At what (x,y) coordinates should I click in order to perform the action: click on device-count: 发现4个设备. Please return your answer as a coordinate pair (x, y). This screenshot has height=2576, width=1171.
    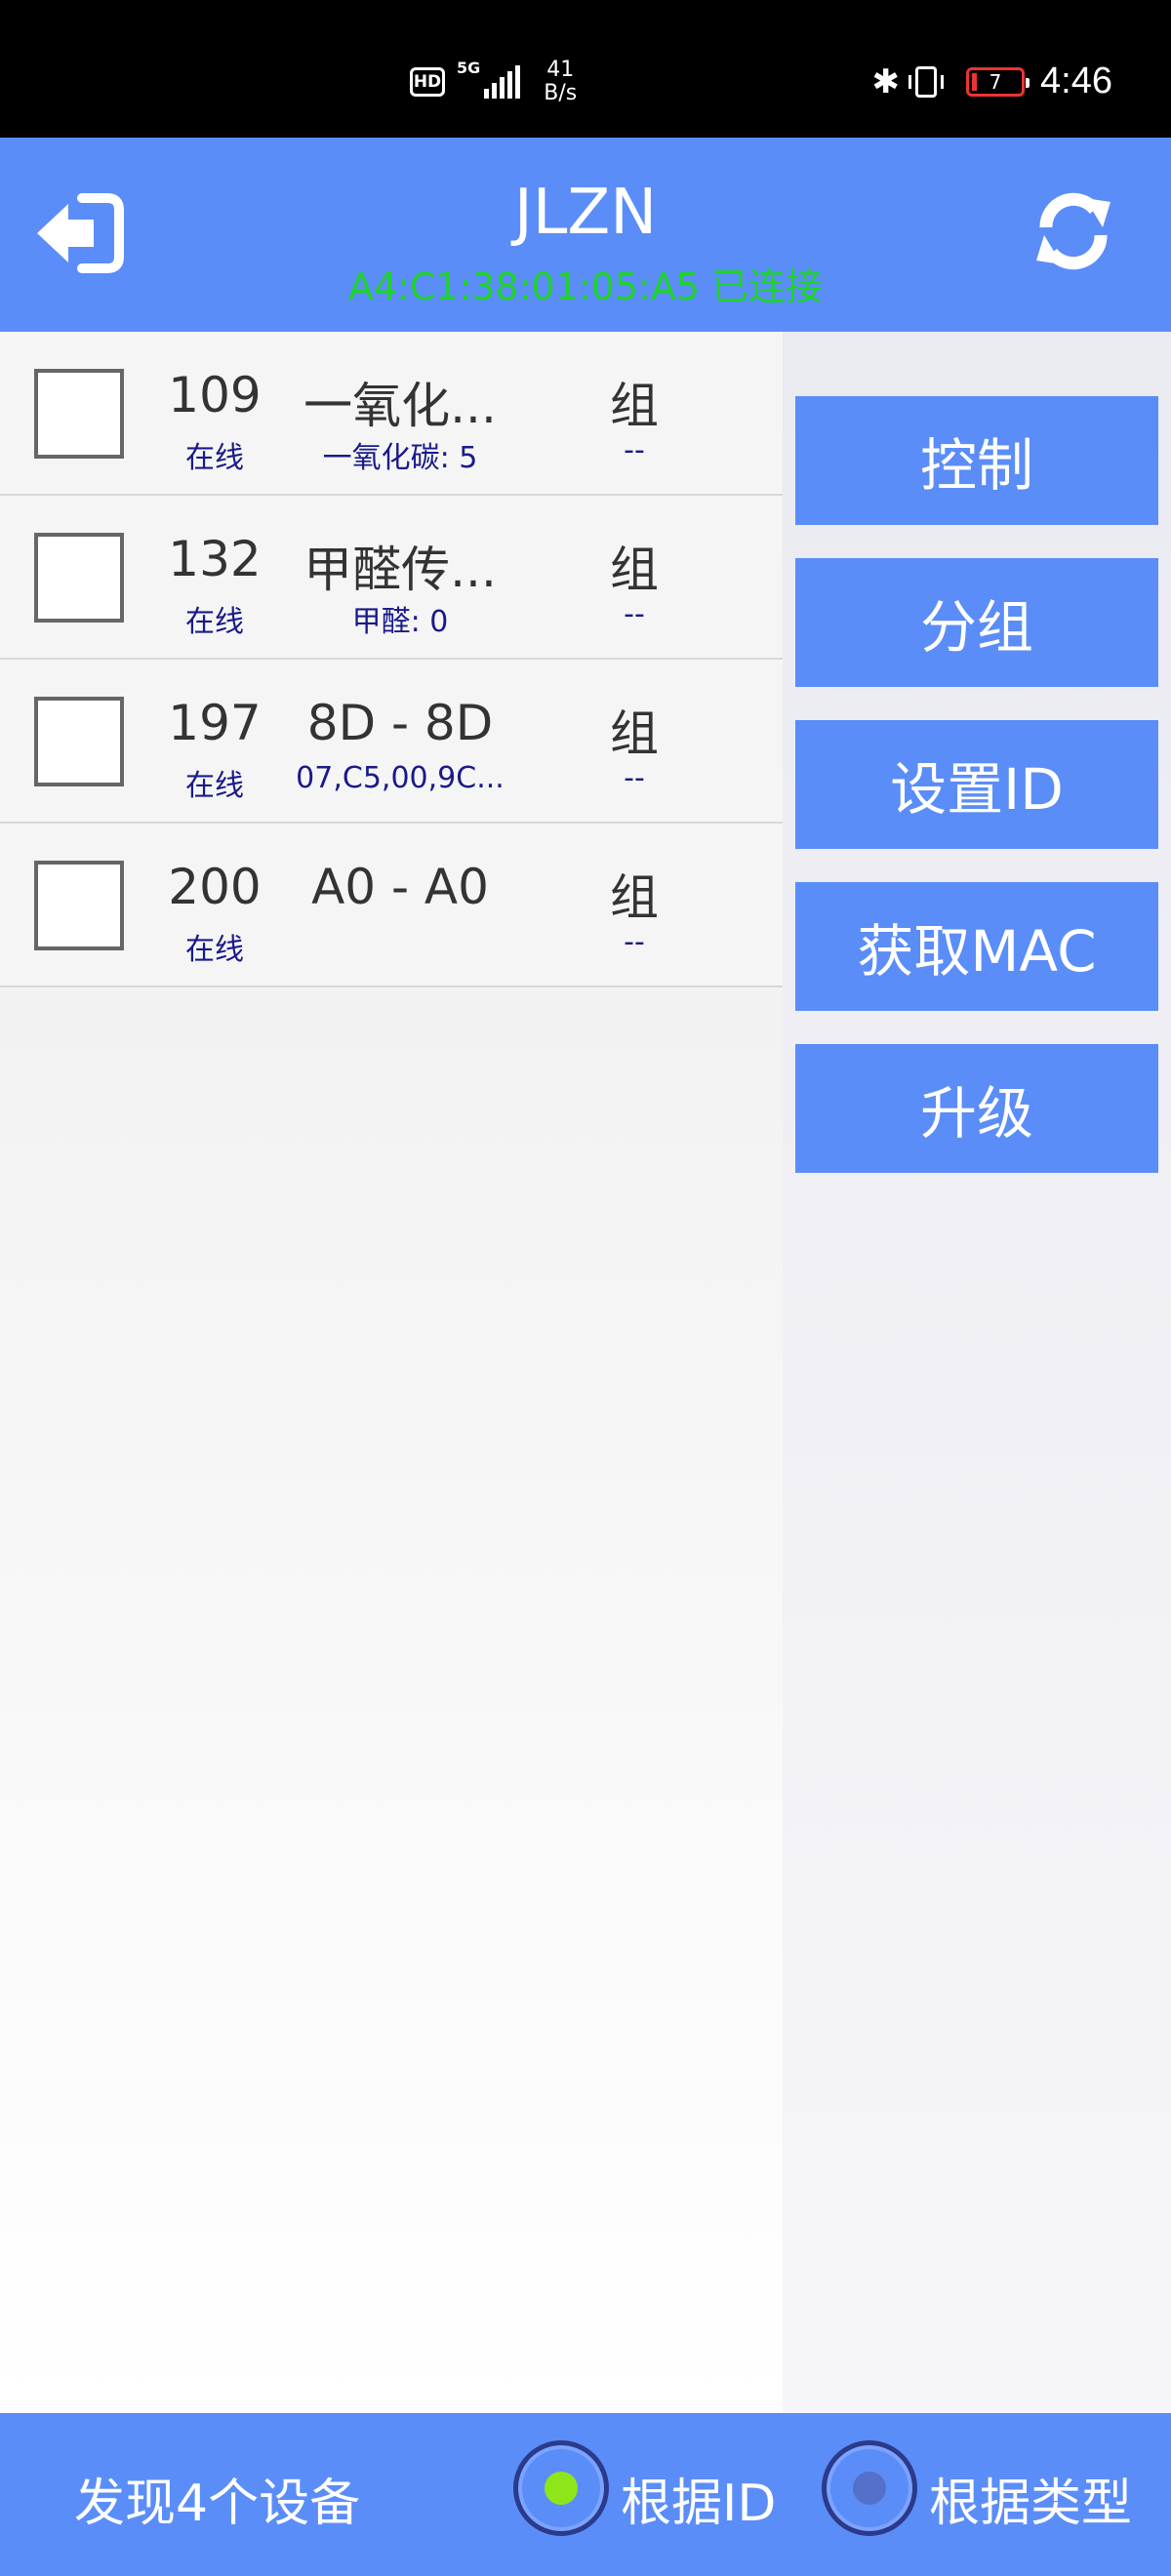
    Looking at the image, I should click on (217, 2504).